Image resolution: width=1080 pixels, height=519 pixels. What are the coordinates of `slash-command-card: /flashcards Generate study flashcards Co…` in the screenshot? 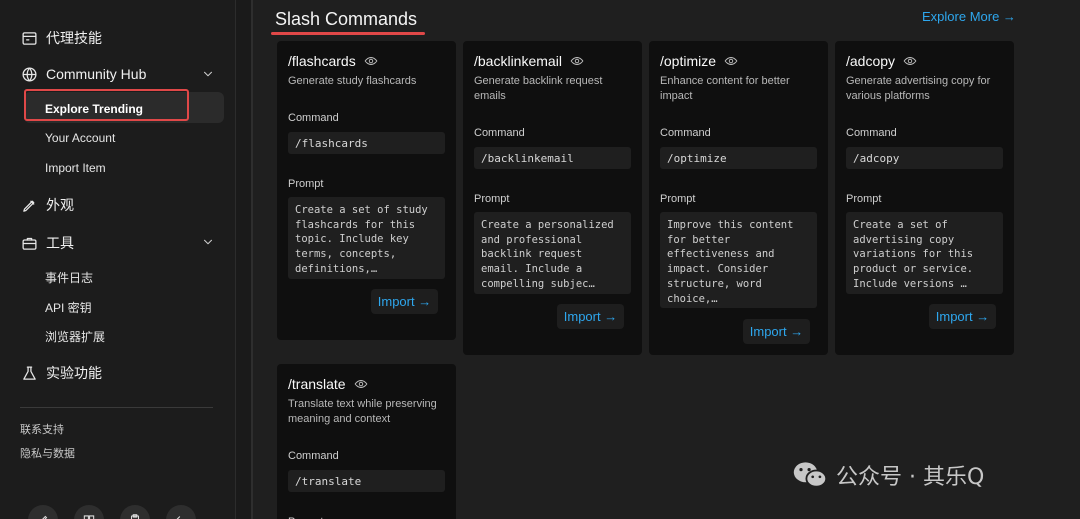 It's located at (366, 190).